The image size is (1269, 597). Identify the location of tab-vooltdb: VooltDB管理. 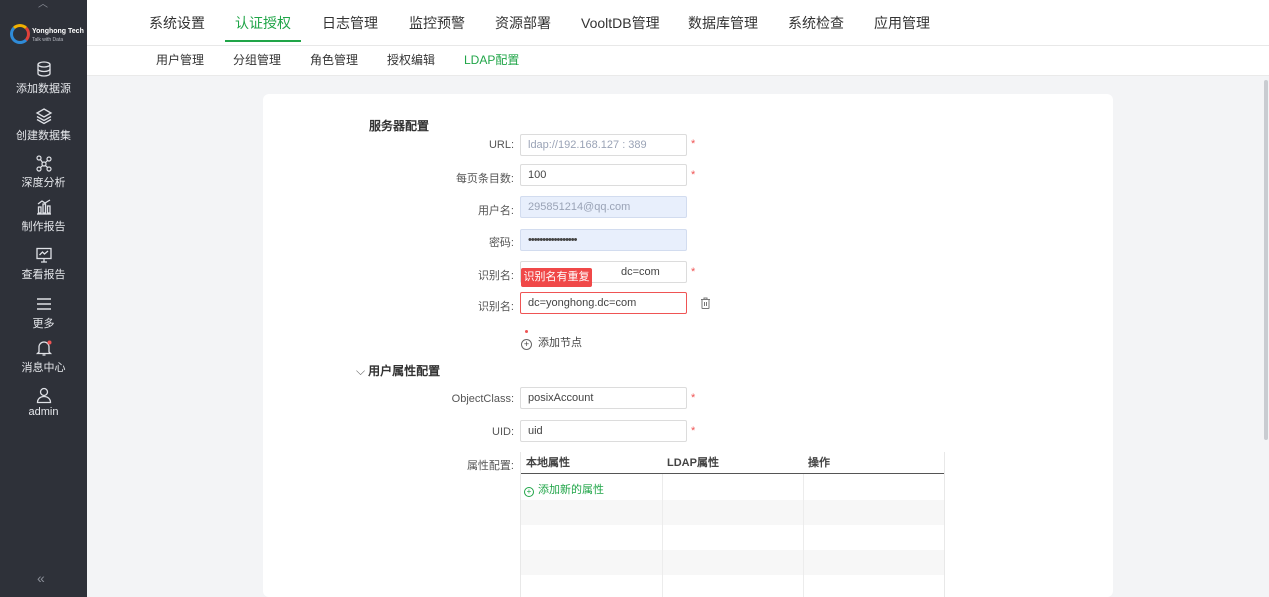
(620, 23).